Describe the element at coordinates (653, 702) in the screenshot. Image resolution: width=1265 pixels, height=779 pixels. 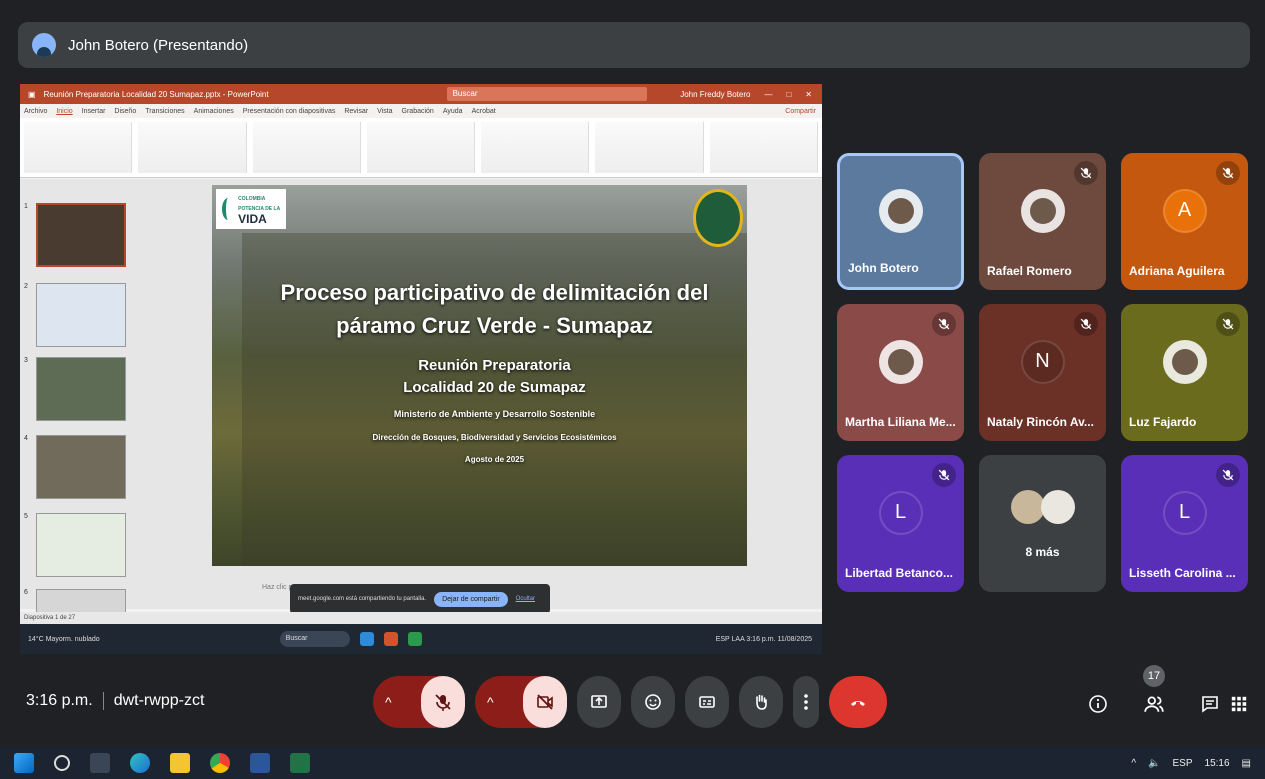
I see `reactions-button` at that location.